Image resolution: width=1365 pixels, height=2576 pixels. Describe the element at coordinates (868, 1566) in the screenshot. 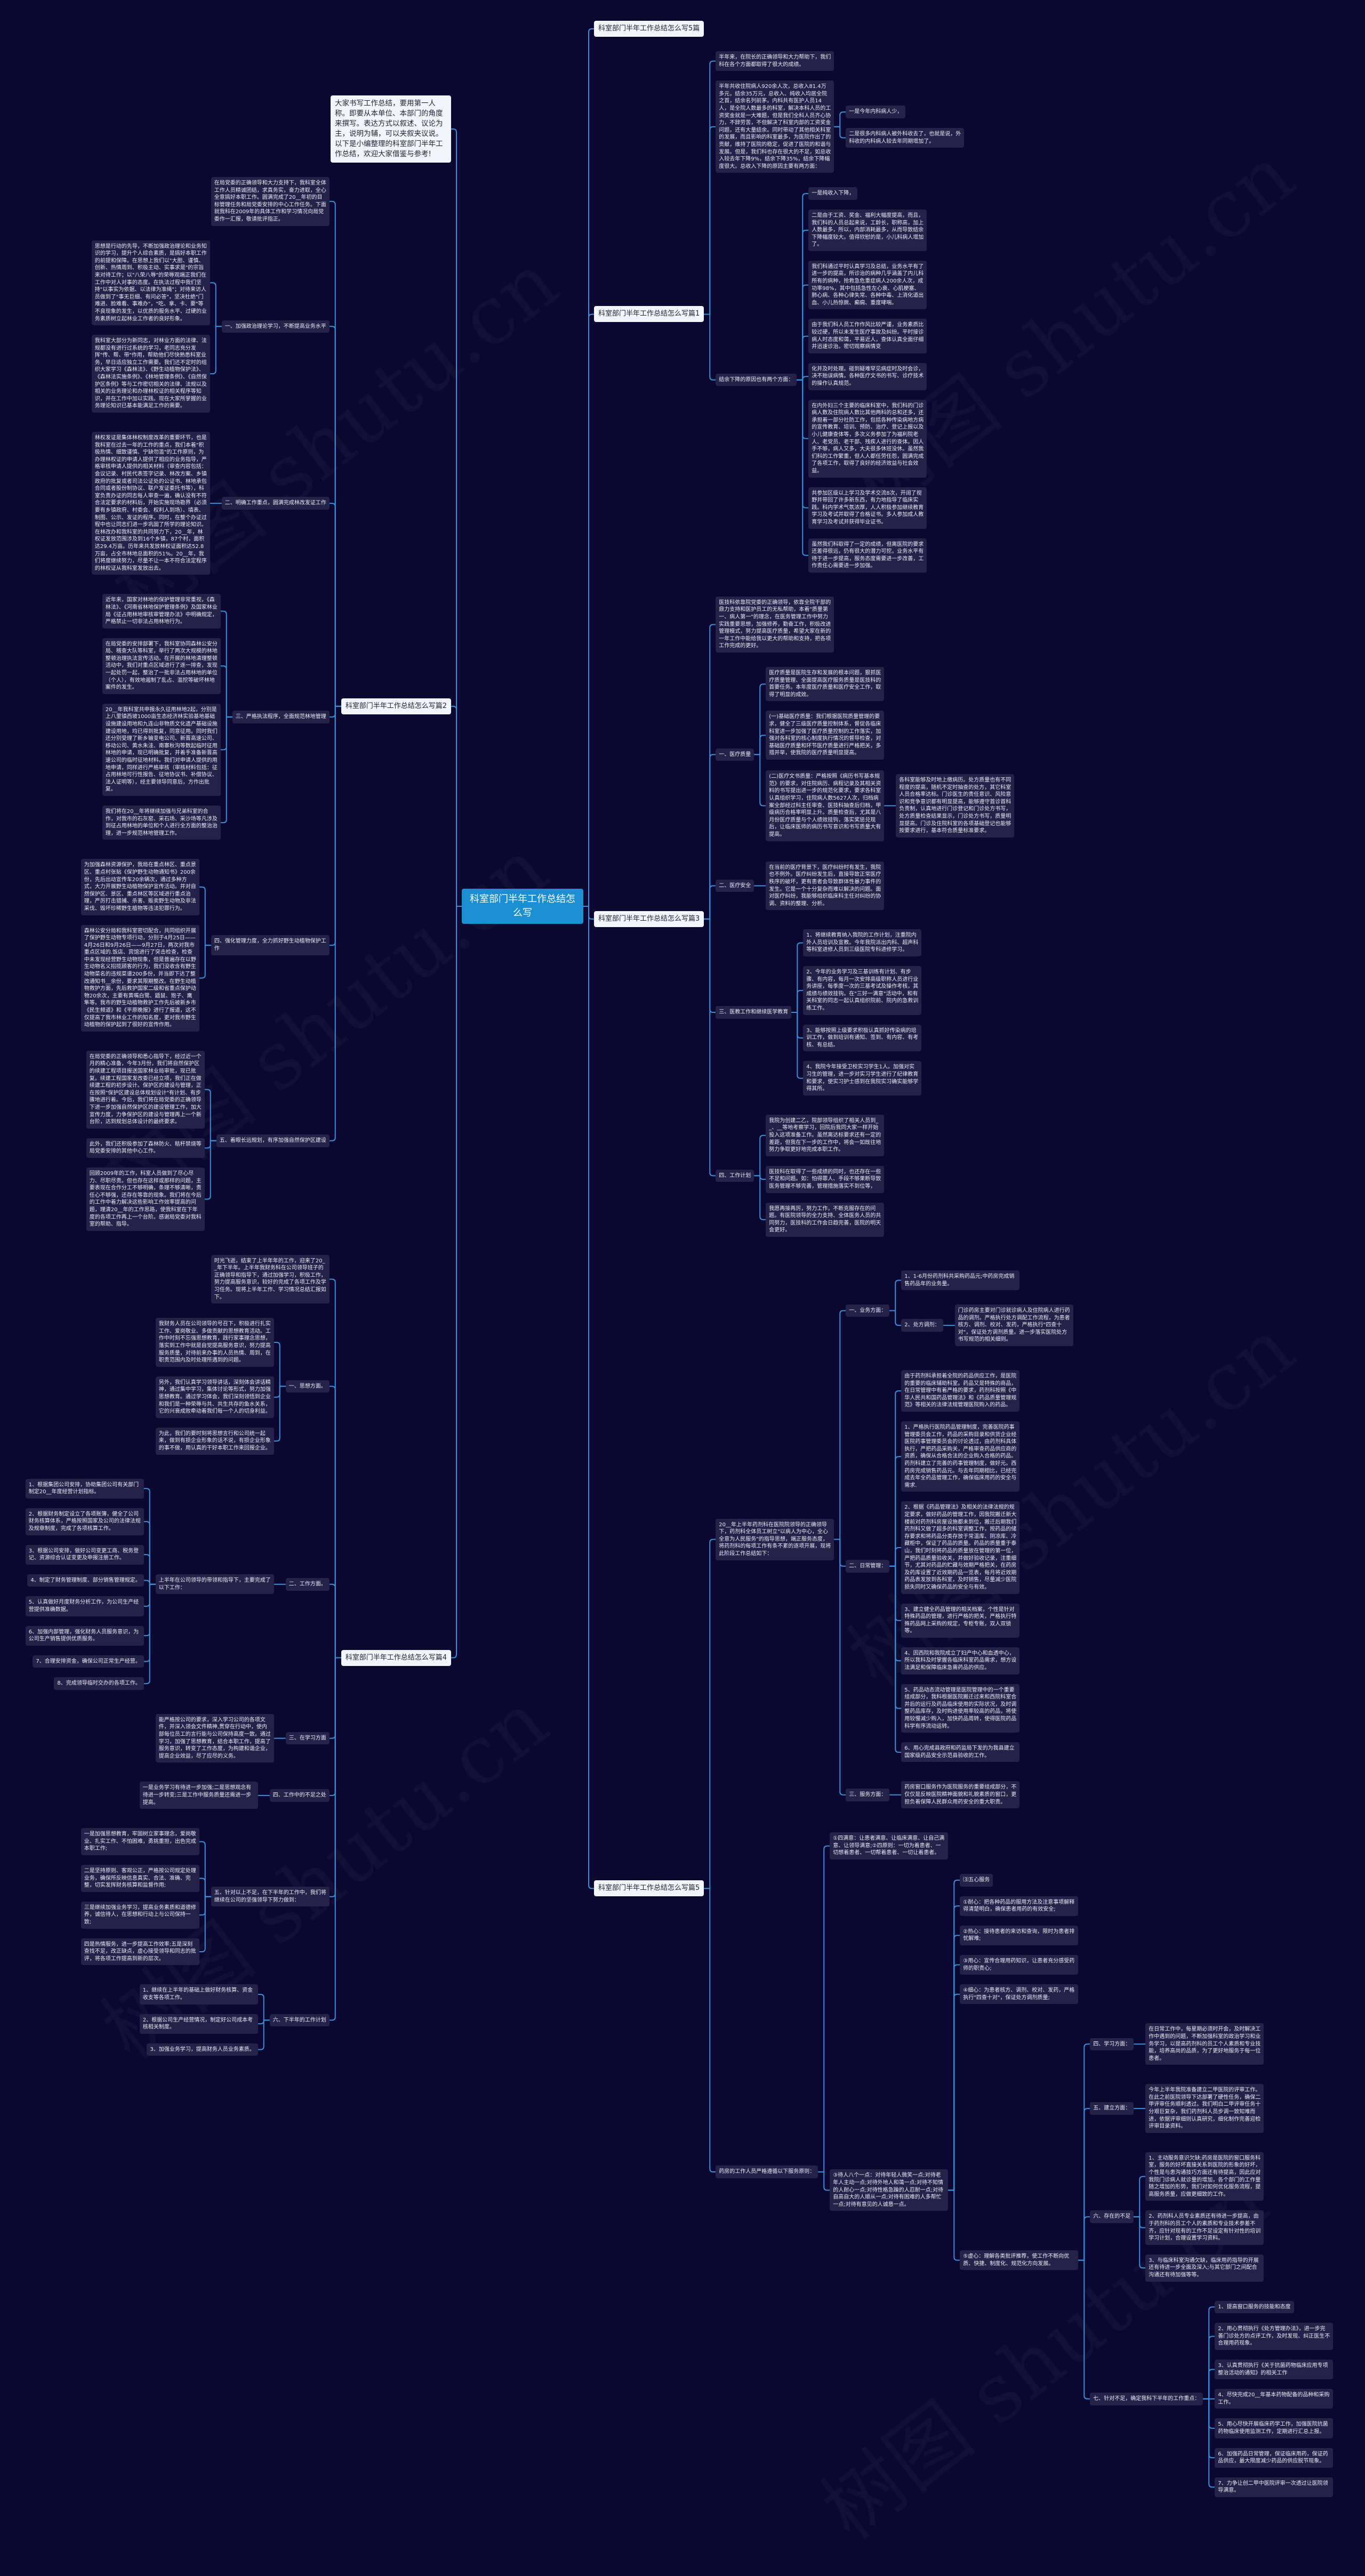

I see `branch-node: 二、日常管理：` at that location.